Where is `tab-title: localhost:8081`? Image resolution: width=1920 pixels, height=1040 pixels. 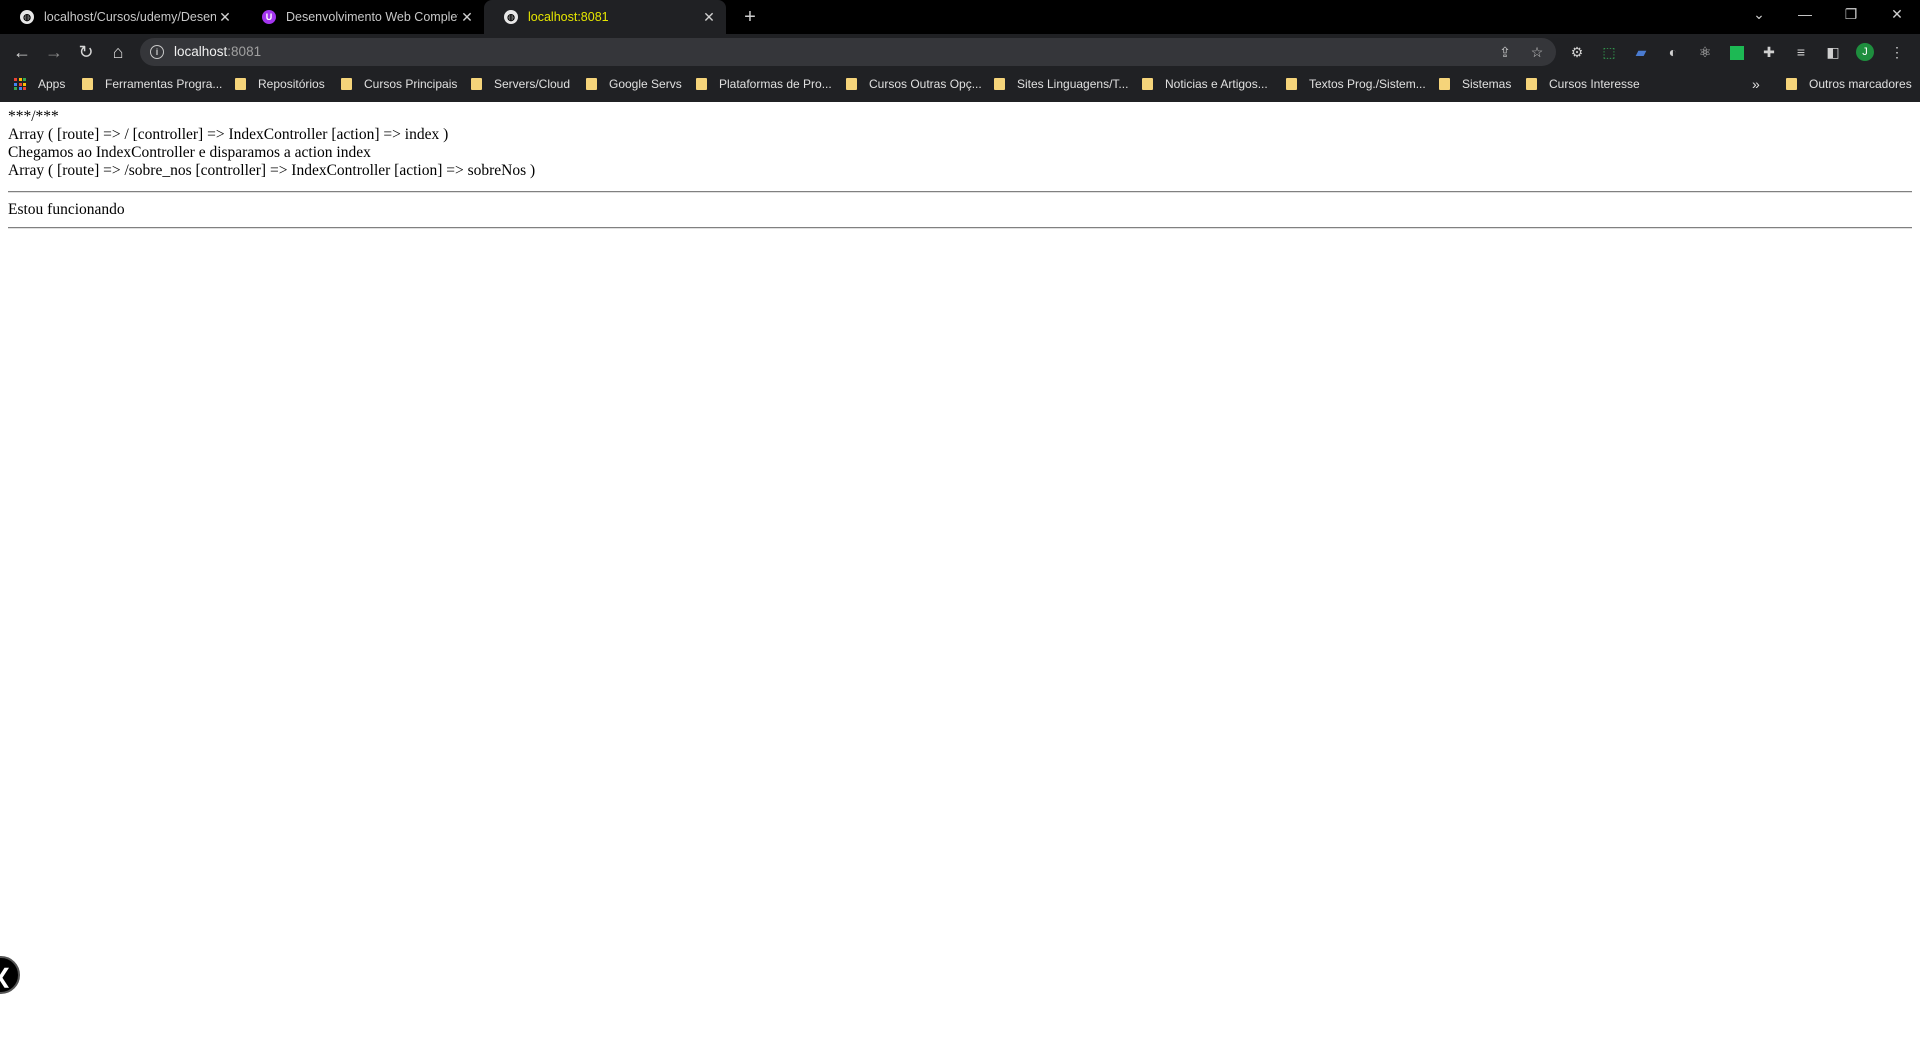 tab-title: localhost:8081 is located at coordinates (568, 17).